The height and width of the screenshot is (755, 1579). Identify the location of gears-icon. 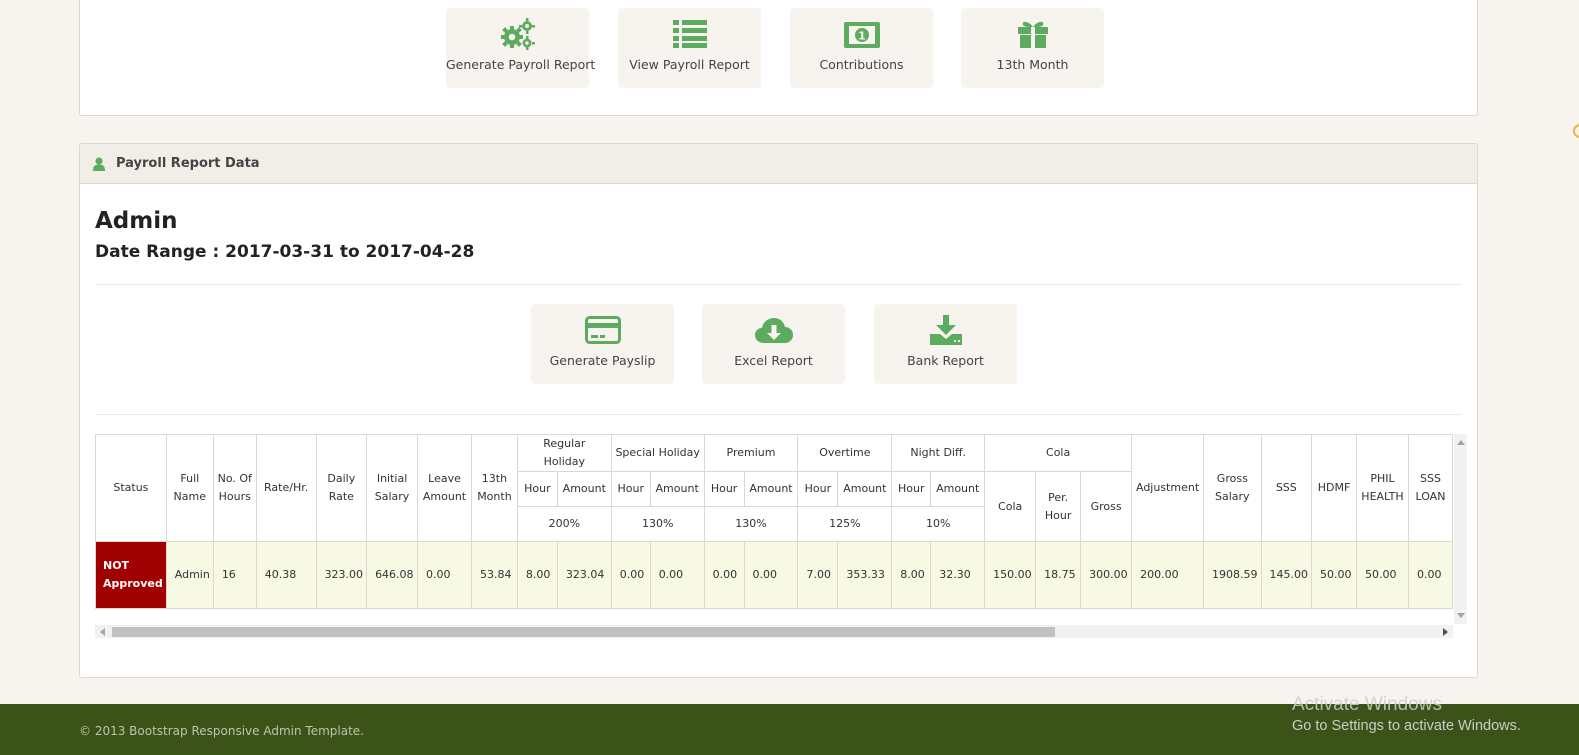
(517, 34).